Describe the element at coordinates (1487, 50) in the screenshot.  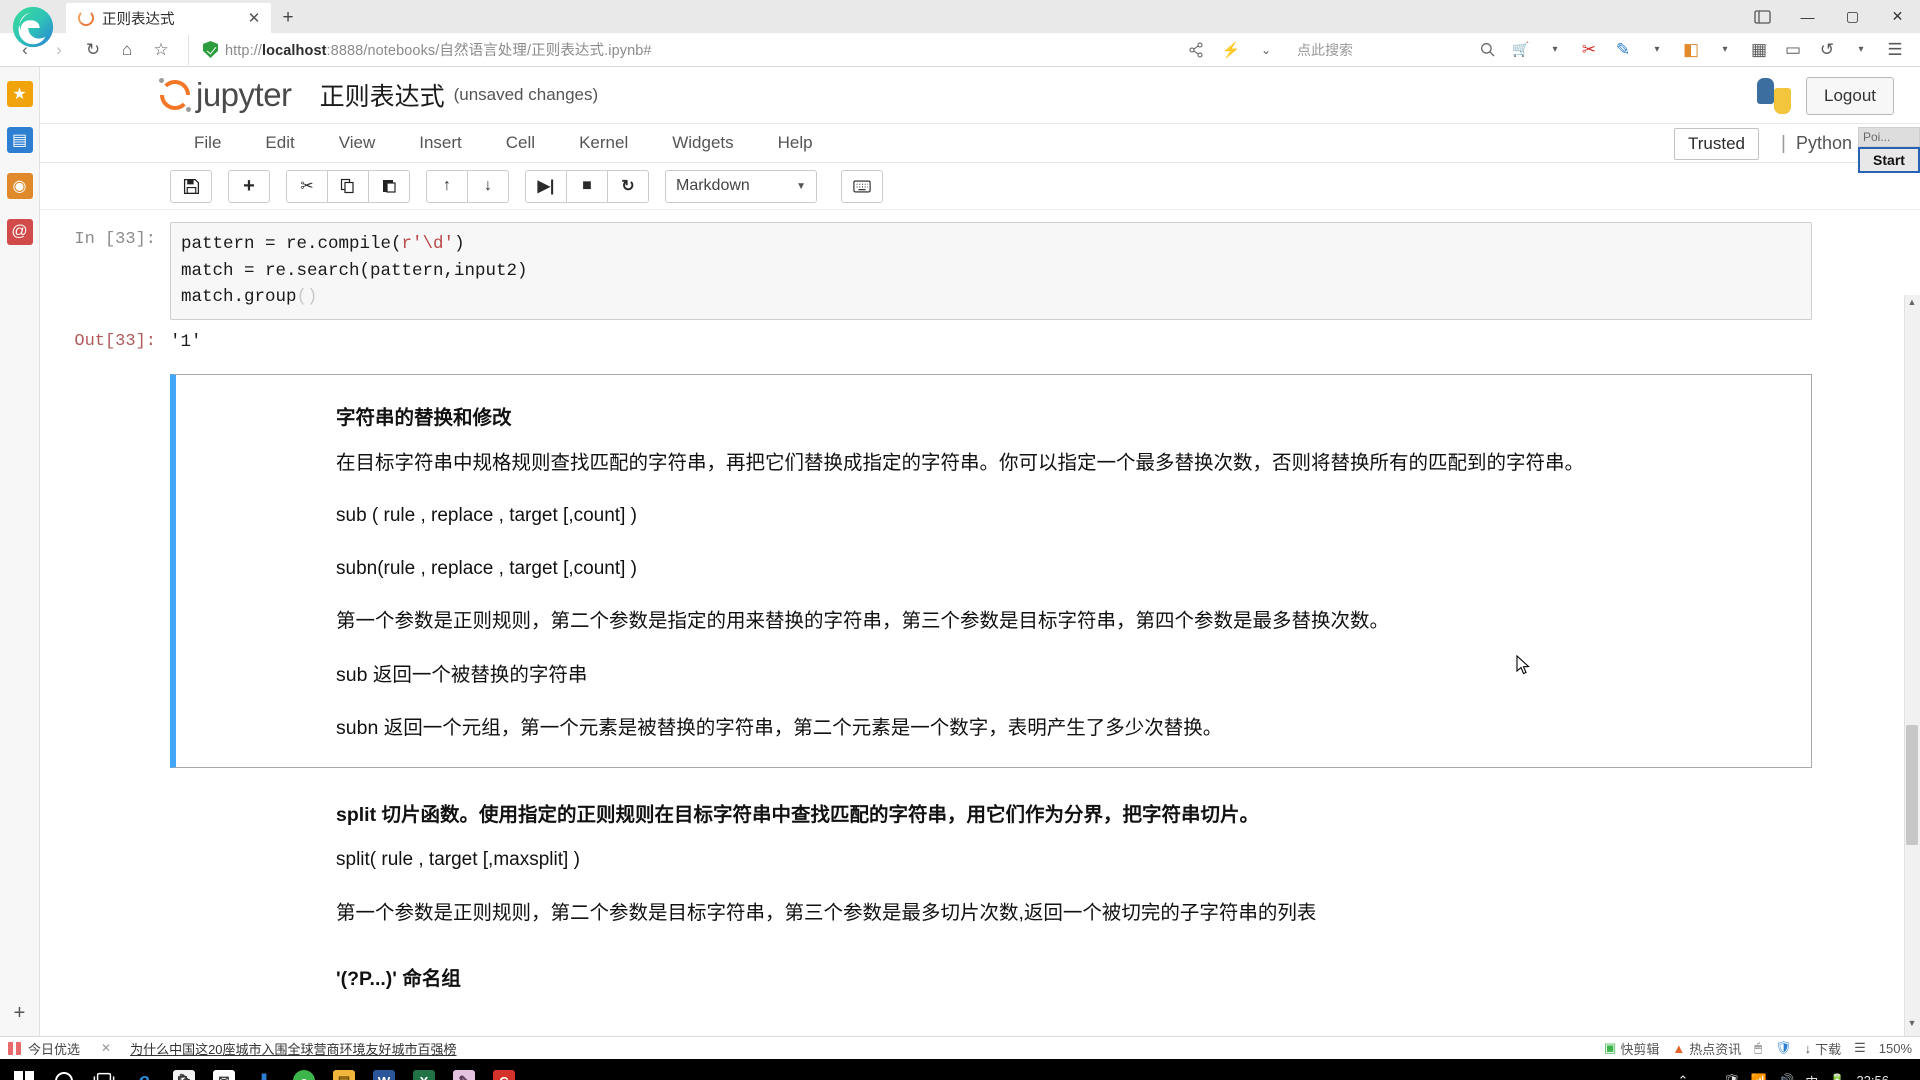
I see `search-icon` at that location.